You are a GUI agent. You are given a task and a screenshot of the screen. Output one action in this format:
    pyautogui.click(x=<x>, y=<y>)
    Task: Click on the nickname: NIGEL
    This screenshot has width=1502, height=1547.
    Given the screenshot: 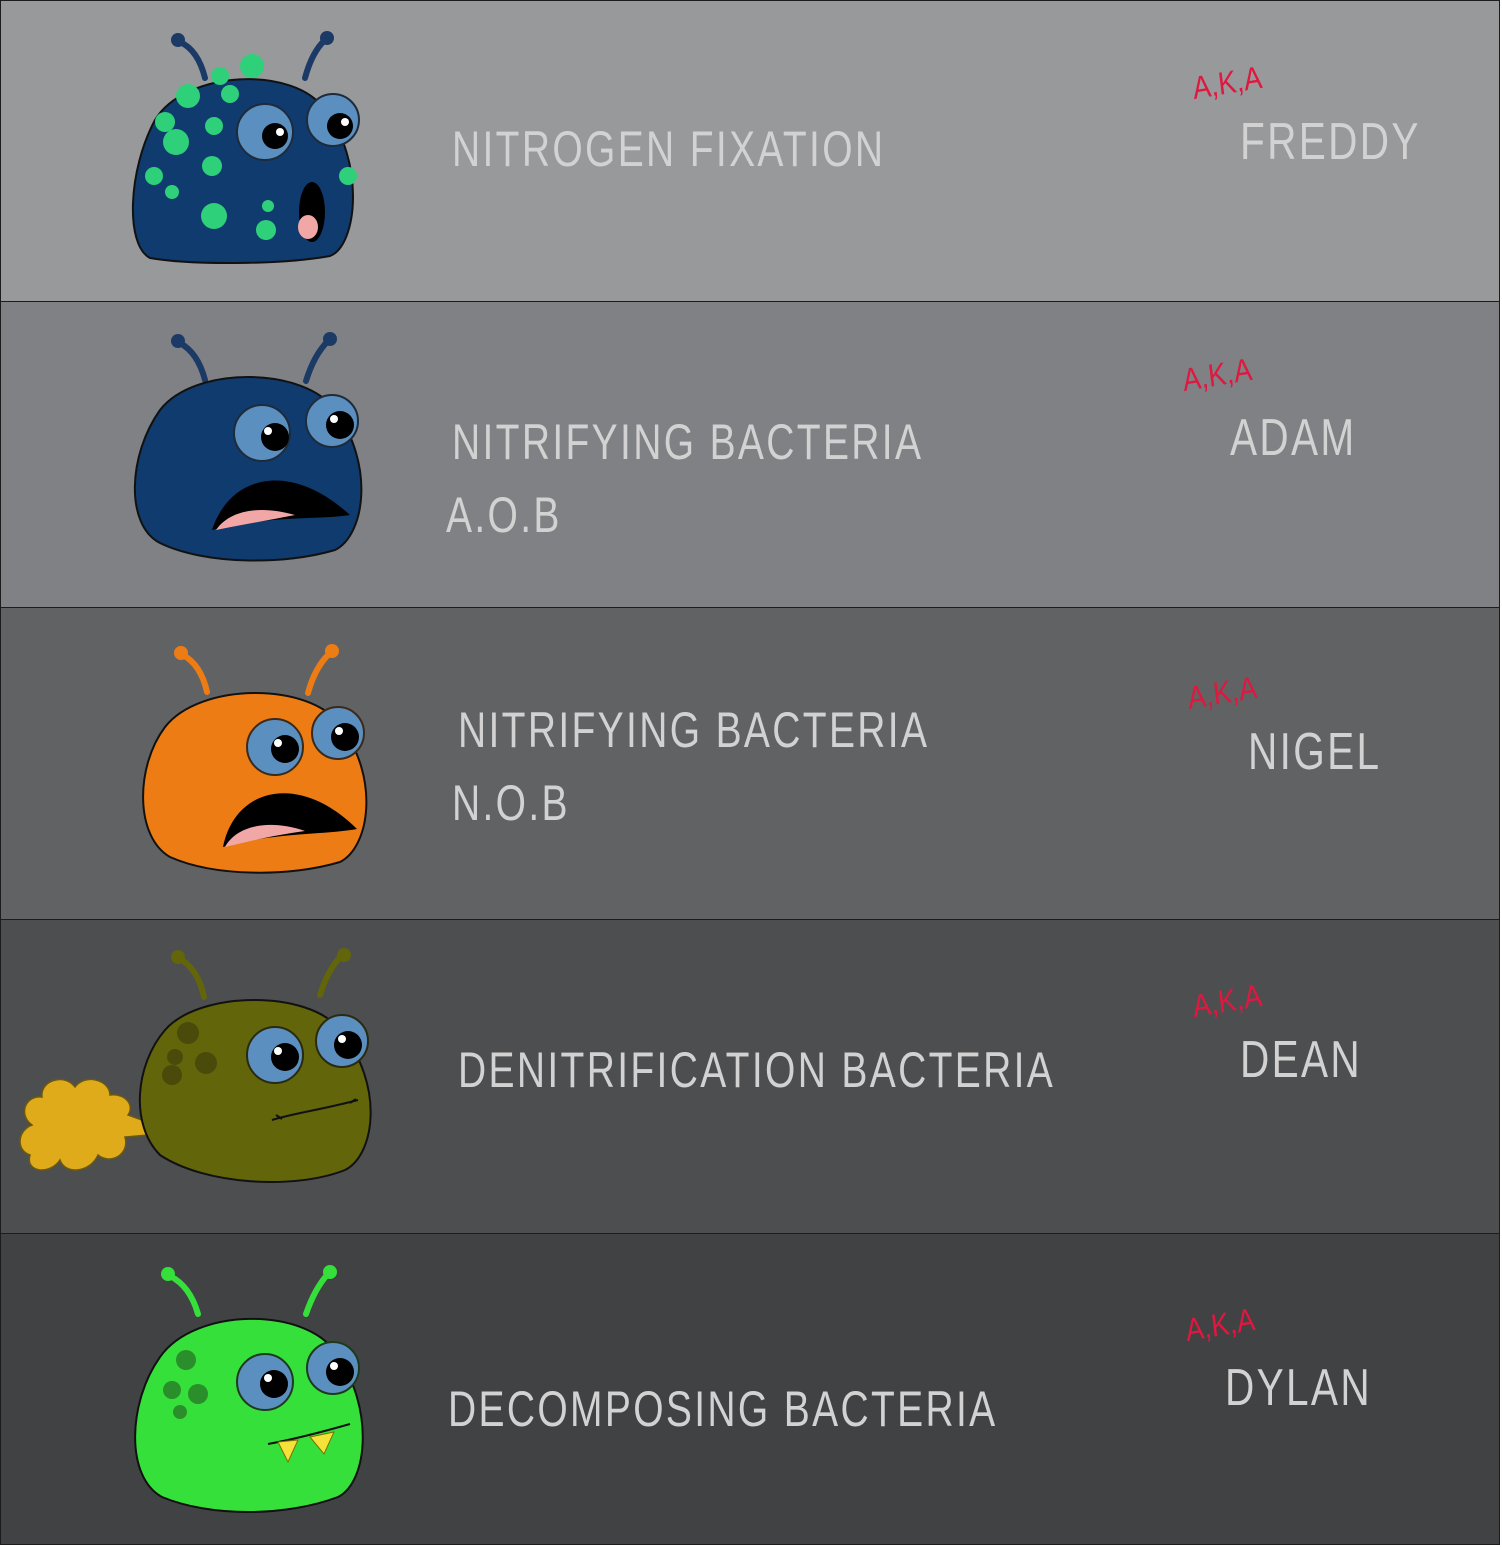 What is the action you would take?
    pyautogui.click(x=1315, y=752)
    